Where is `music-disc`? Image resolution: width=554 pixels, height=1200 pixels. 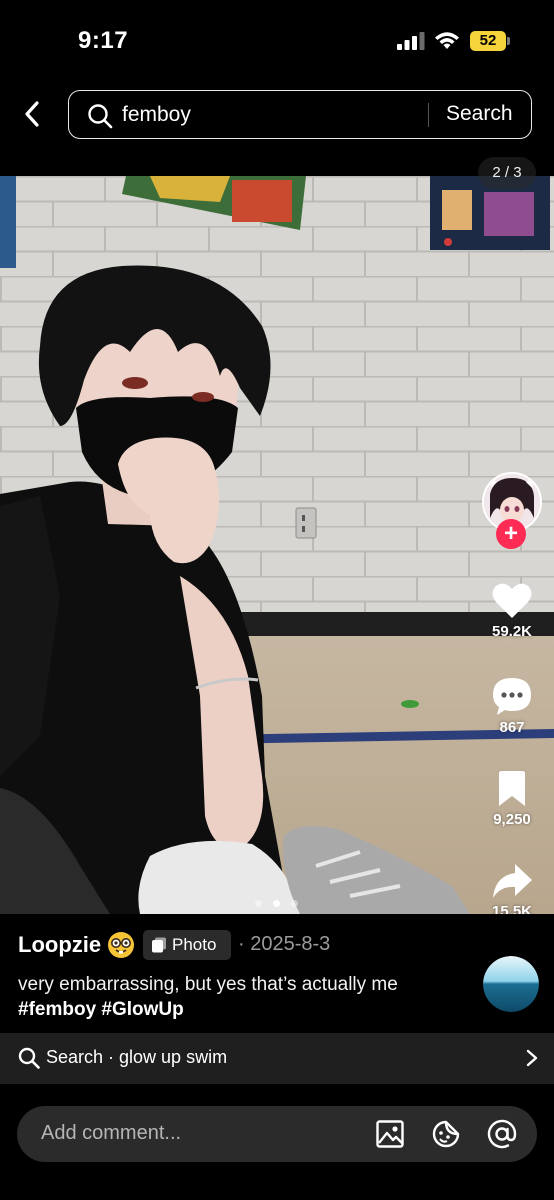 music-disc is located at coordinates (511, 984).